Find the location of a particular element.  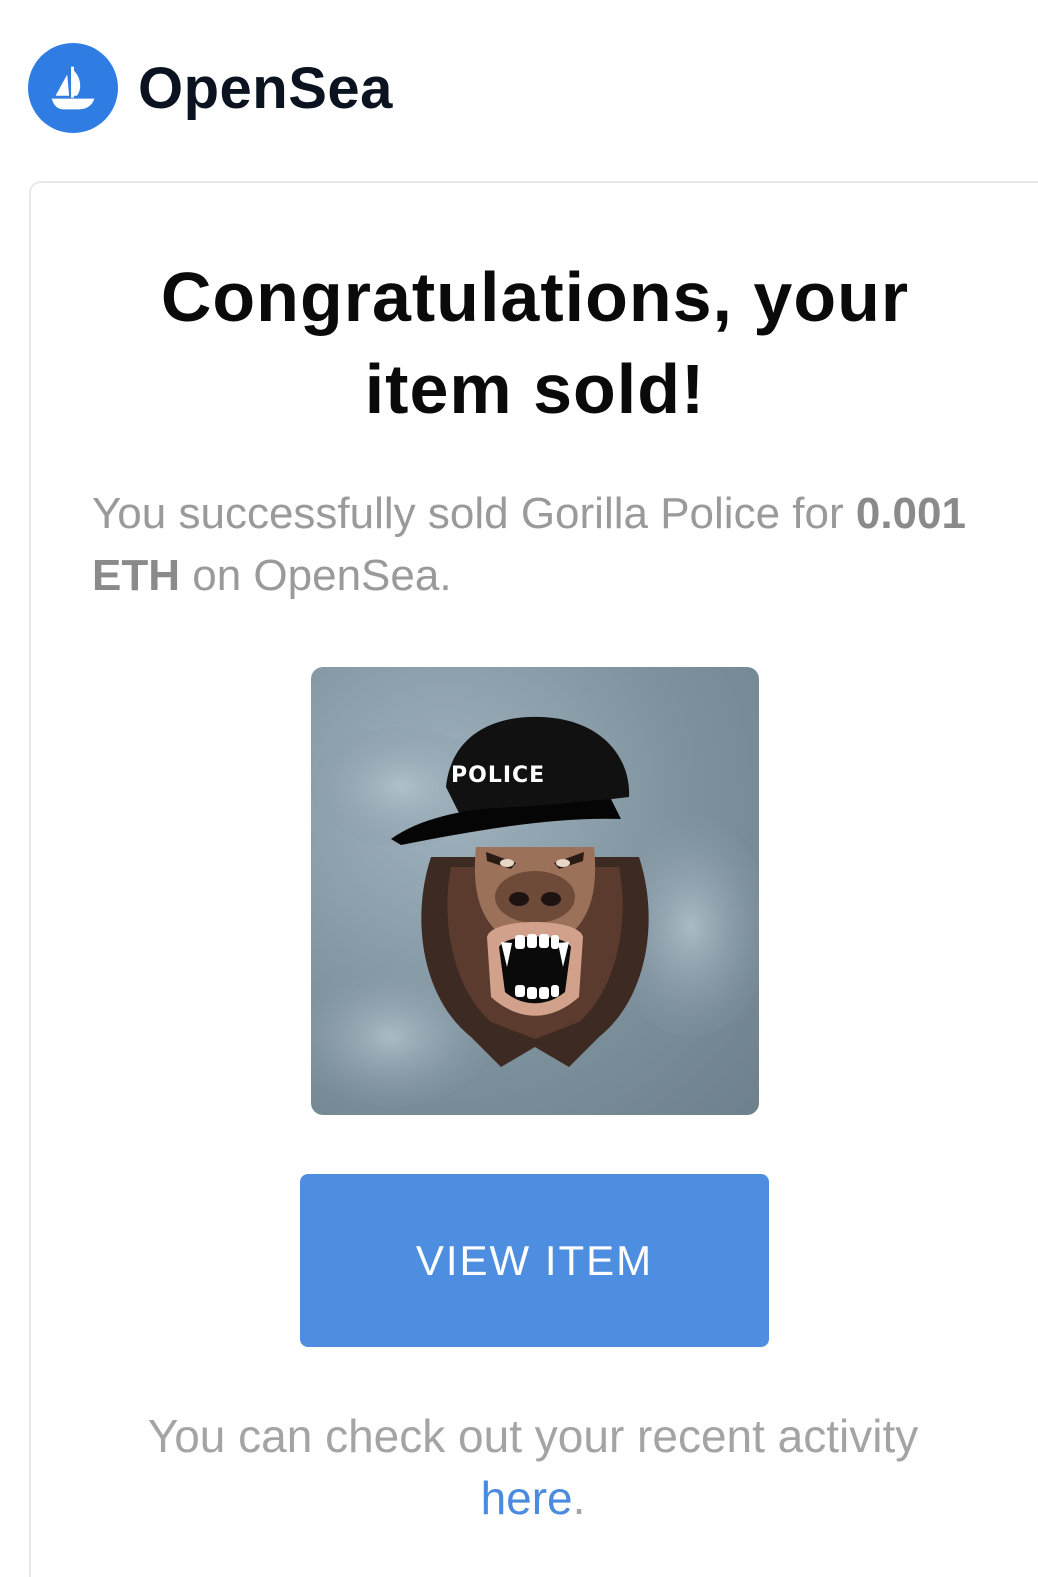

gorilla-police-nft-image: POLICE is located at coordinates (535, 891).